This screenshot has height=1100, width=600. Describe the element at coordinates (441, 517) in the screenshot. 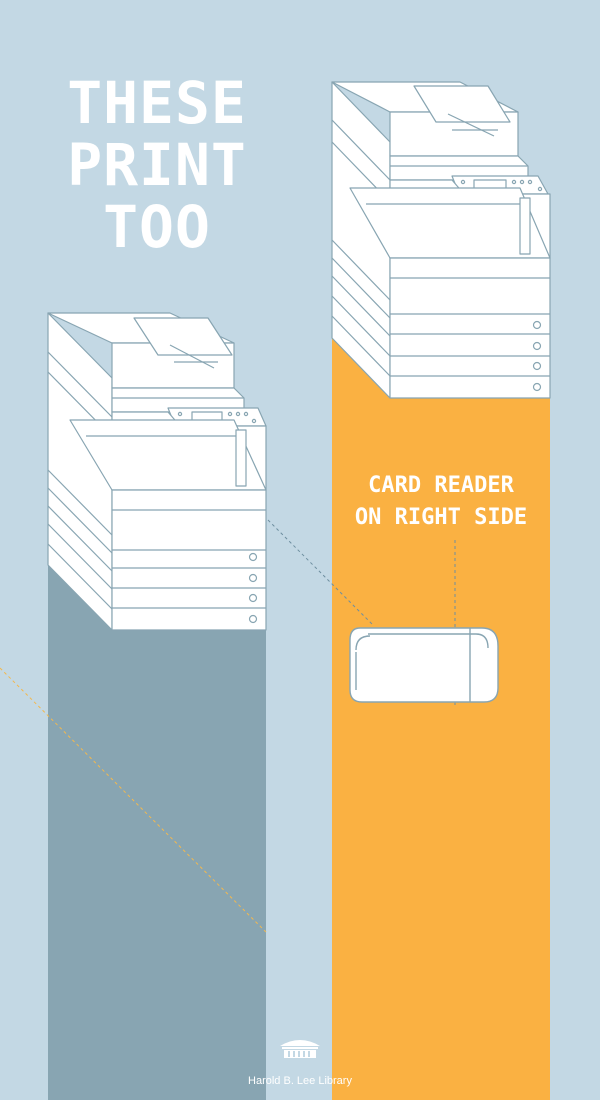

I see `callout-line-2: ON RIGHT SIDE` at that location.